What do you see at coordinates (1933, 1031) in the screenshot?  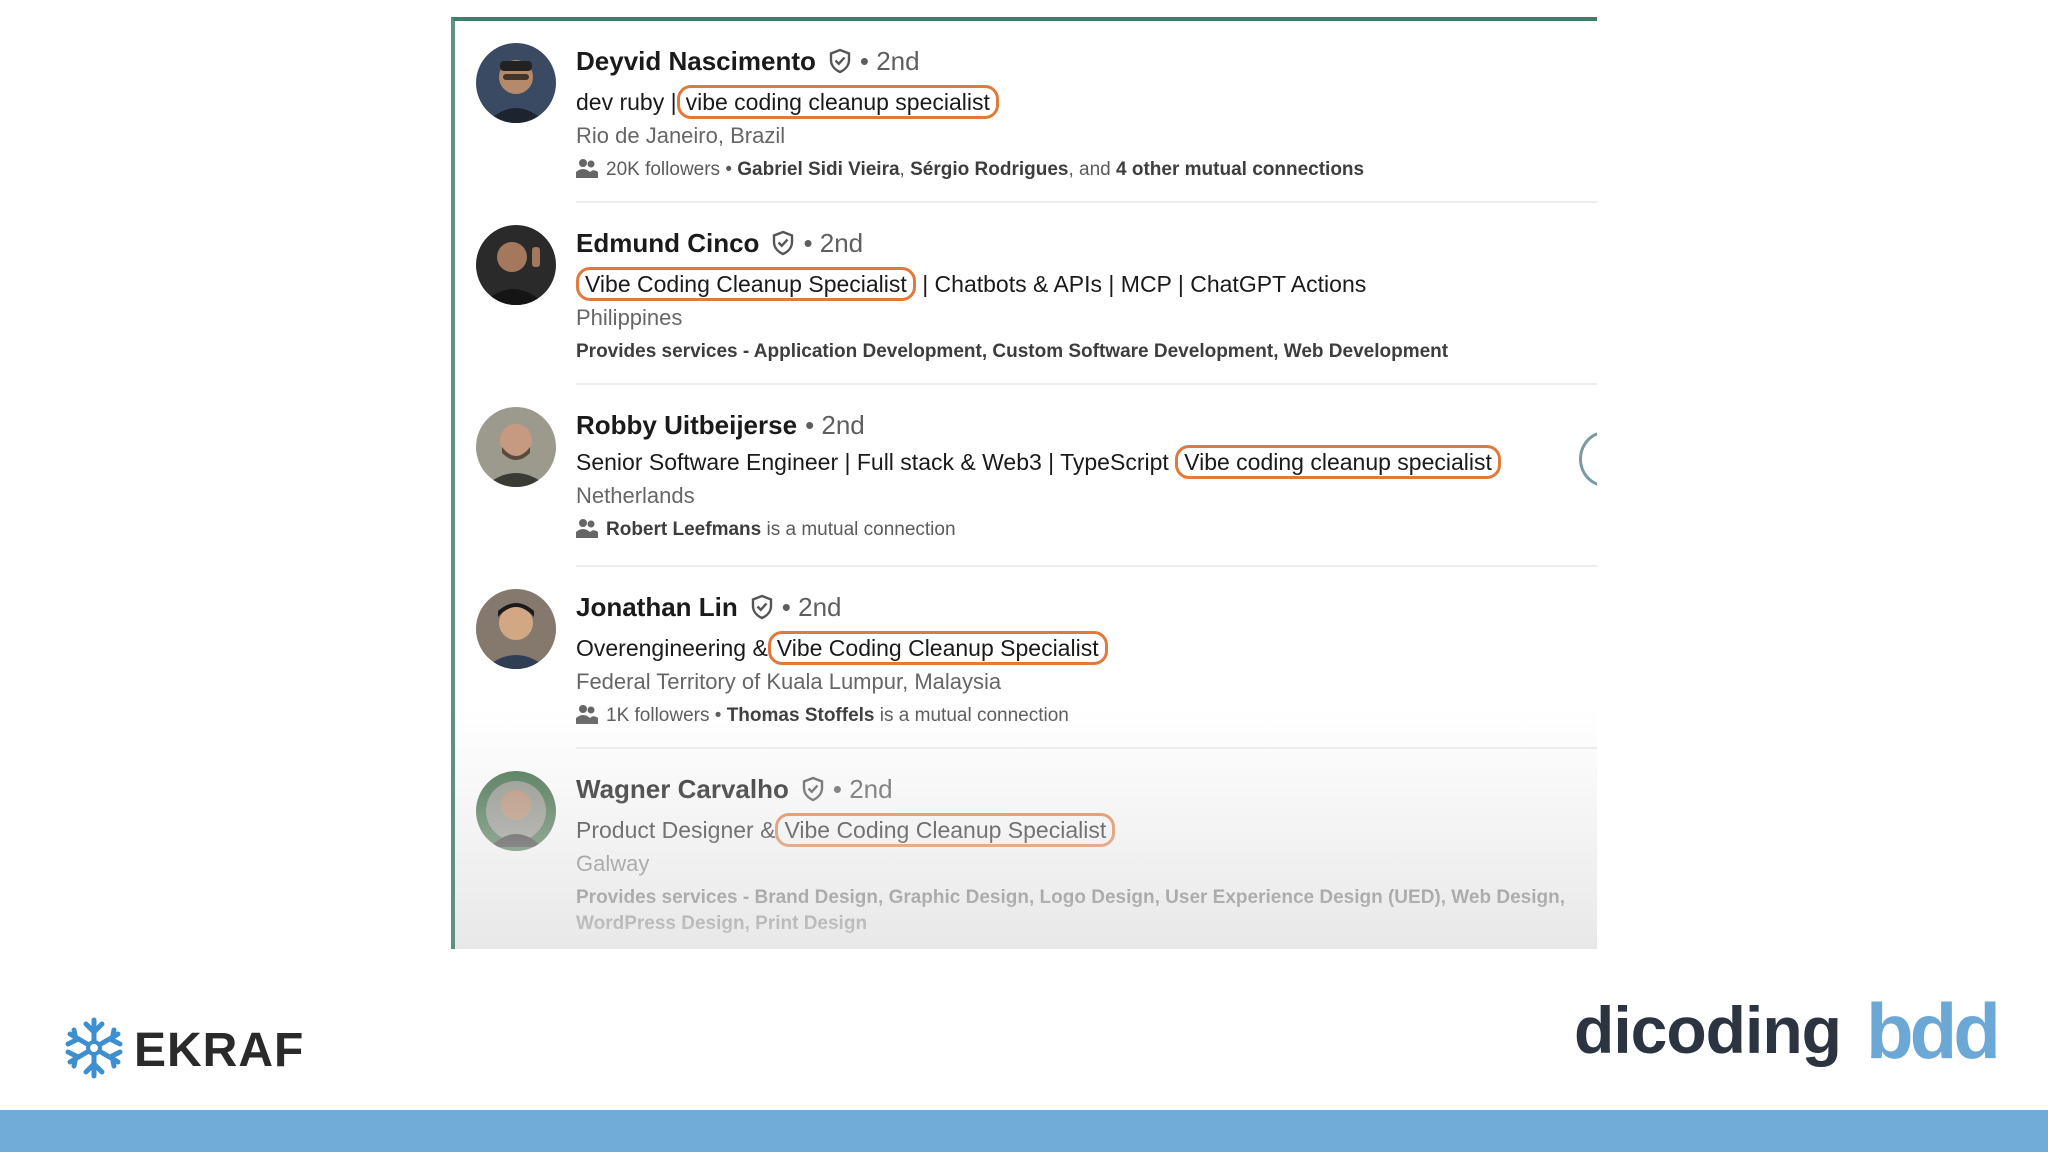 I see `bdd-logo: bdd` at bounding box center [1933, 1031].